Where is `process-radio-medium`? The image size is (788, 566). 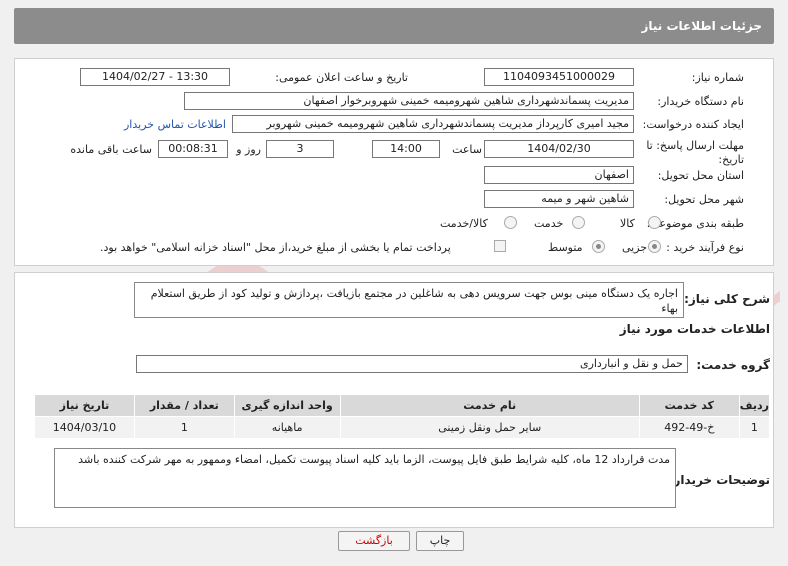
process-radio-medium is located at coordinates (598, 246).